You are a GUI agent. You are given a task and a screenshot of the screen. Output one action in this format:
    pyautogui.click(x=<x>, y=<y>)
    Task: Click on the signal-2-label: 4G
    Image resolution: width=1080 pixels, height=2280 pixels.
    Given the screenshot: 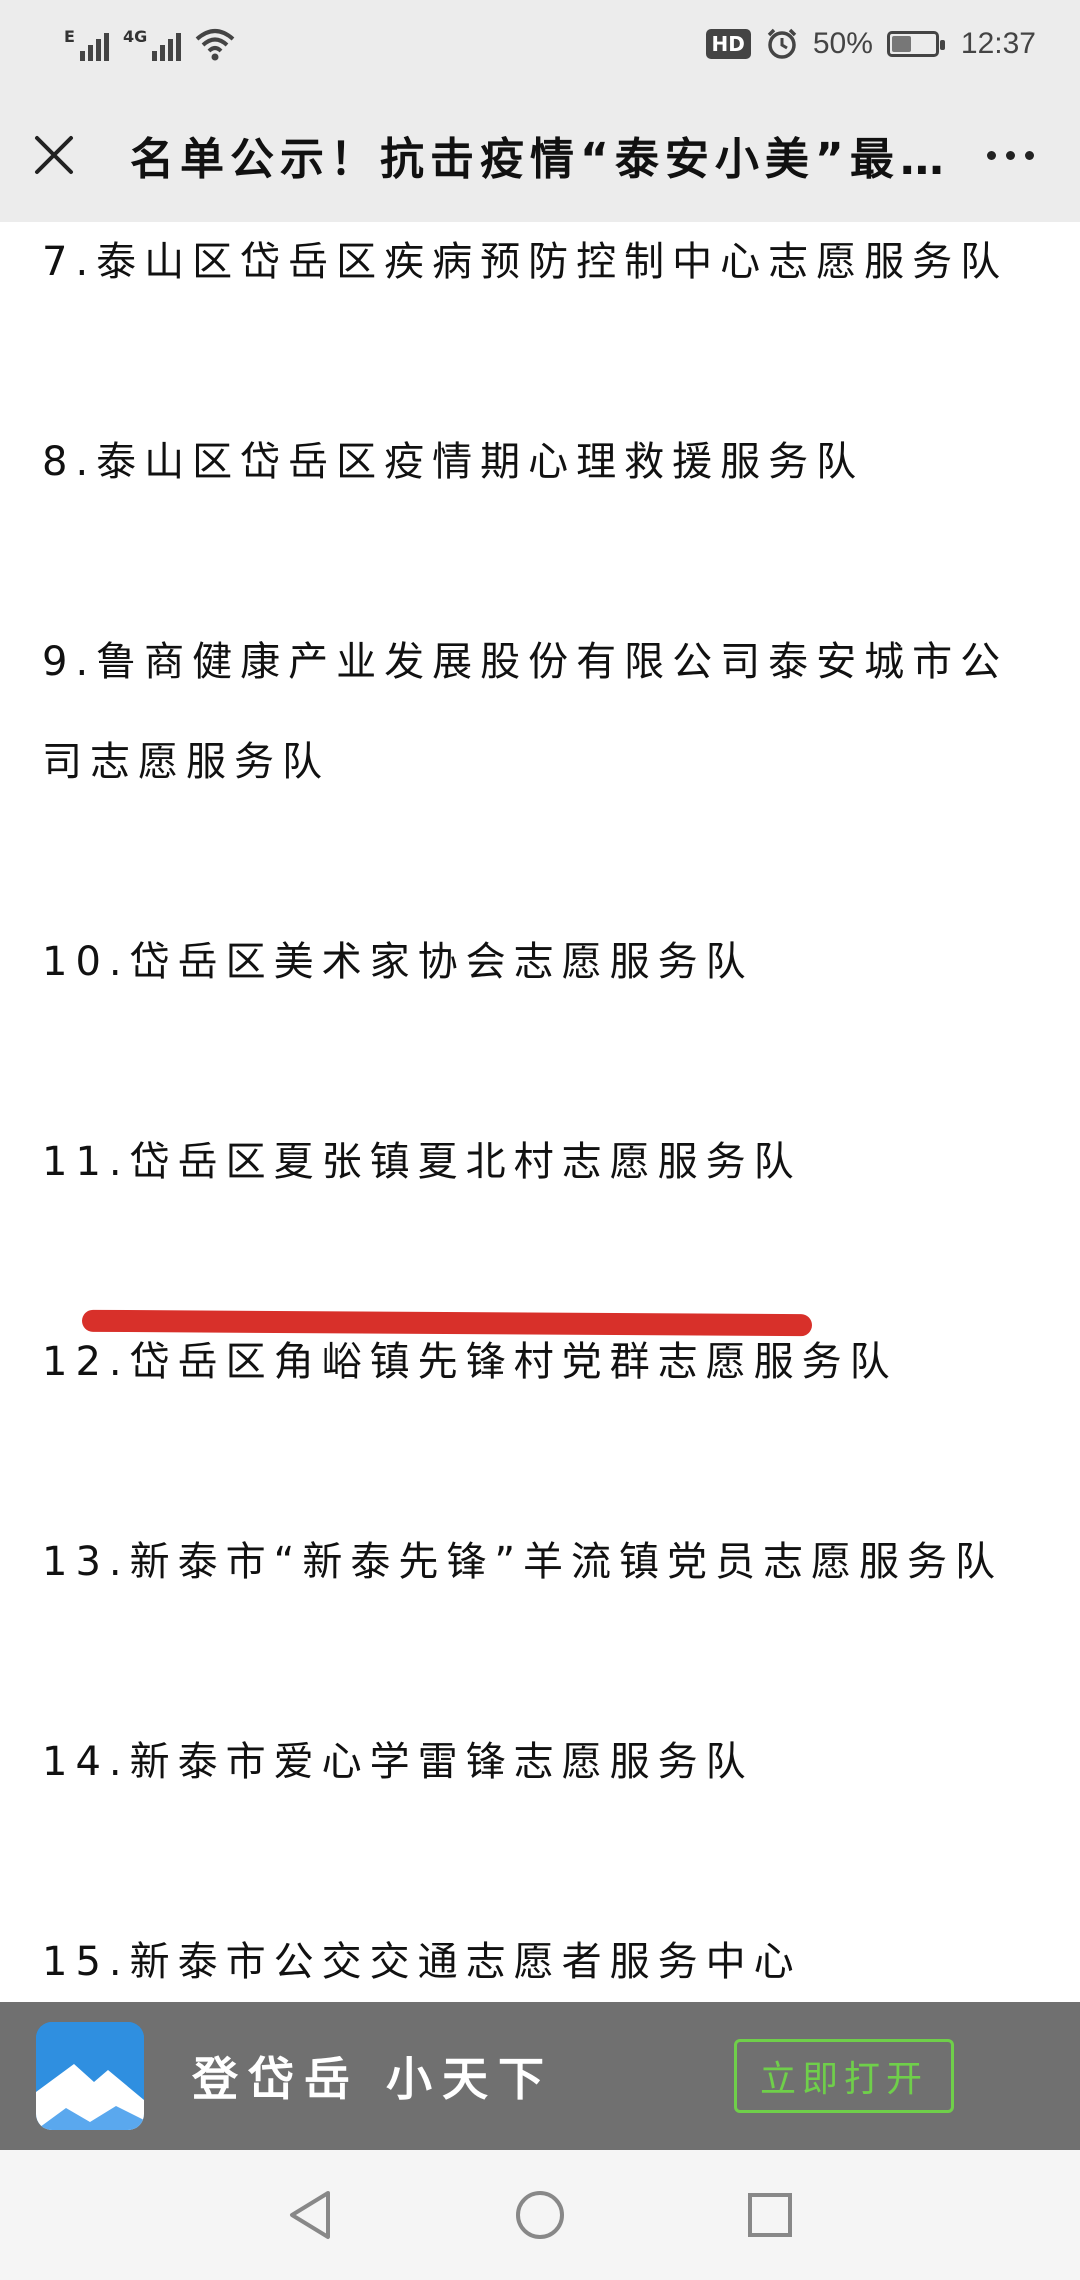 What is the action you would take?
    pyautogui.click(x=135, y=36)
    